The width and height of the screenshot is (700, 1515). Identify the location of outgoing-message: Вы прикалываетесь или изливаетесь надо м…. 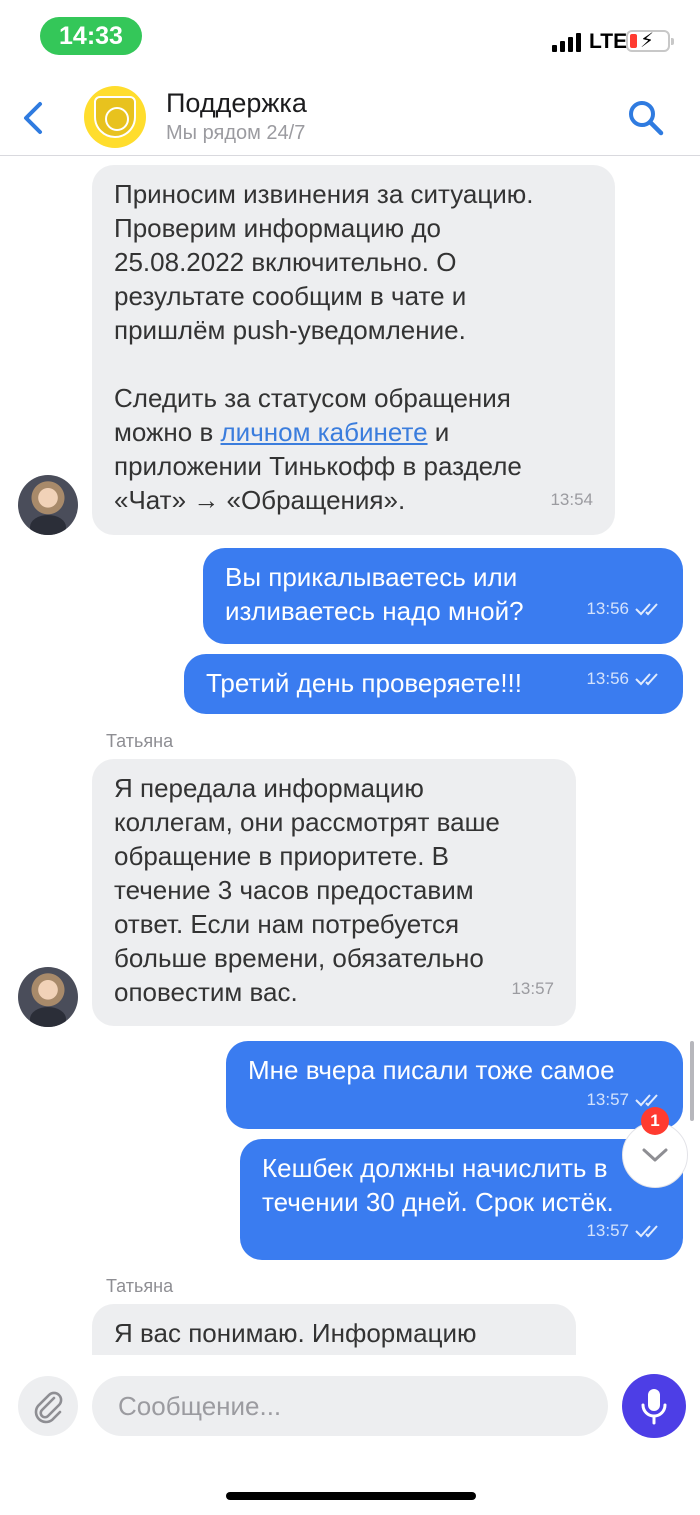
(443, 596).